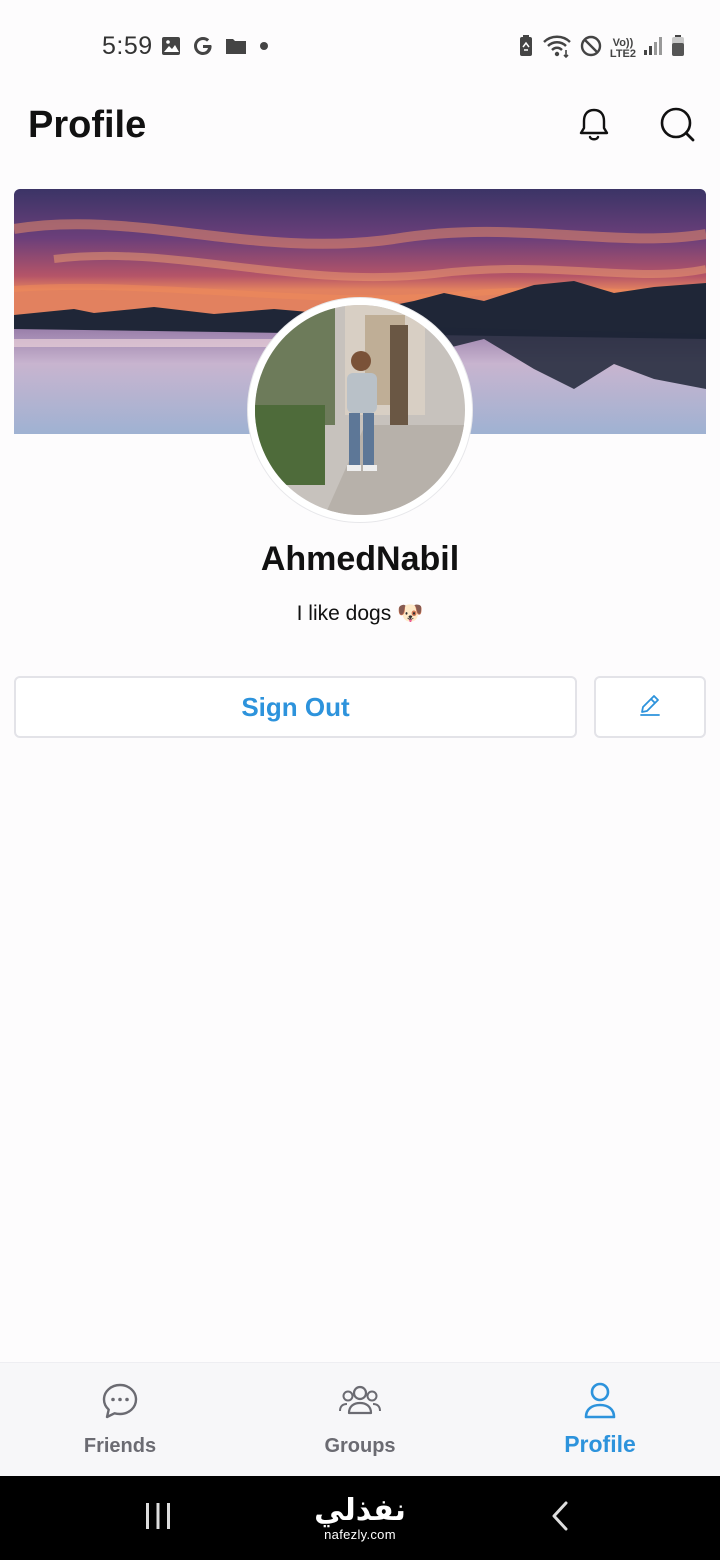 This screenshot has width=720, height=1560. Describe the element at coordinates (87, 125) in the screenshot. I see `page-title: Profile` at that location.